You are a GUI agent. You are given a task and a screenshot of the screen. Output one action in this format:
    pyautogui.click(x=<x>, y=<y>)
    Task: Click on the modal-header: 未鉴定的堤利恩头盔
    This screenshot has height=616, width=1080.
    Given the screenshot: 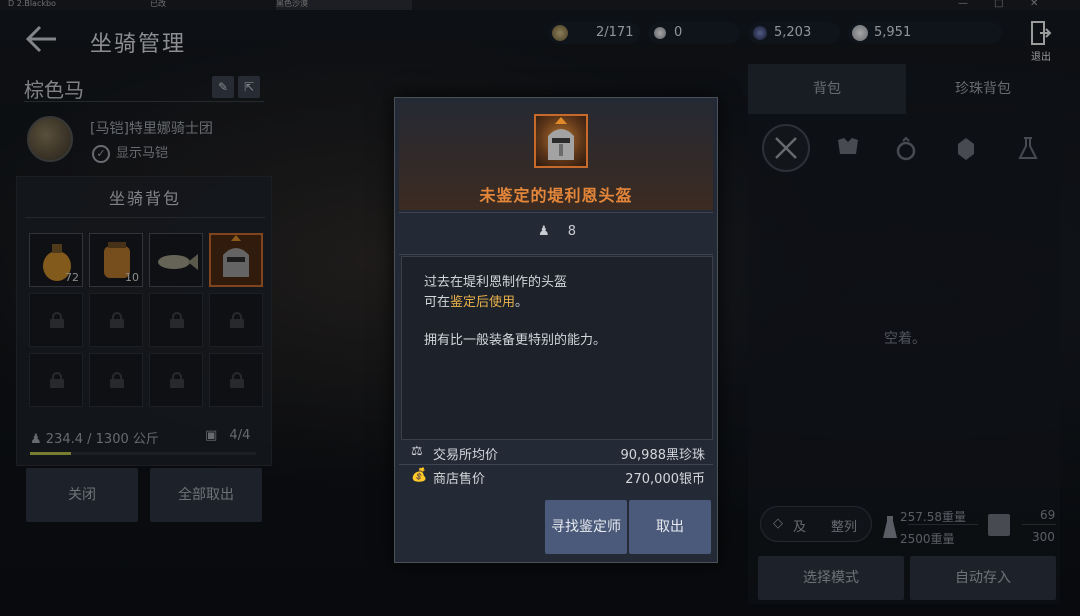 What is the action you would take?
    pyautogui.click(x=556, y=156)
    